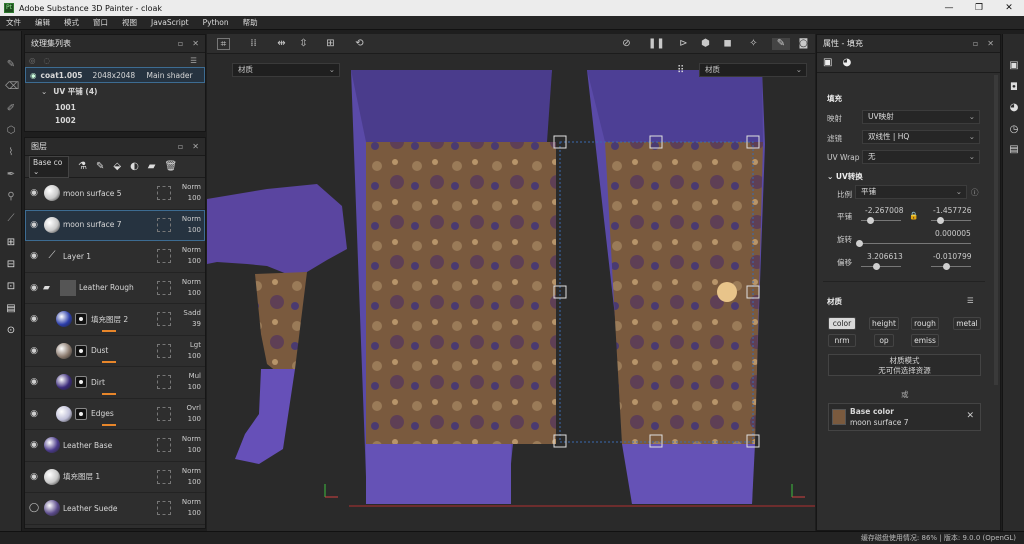 The height and width of the screenshot is (544, 1024). What do you see at coordinates (44, 91) in the screenshot?
I see `chevron-down-icon: ⌄` at bounding box center [44, 91].